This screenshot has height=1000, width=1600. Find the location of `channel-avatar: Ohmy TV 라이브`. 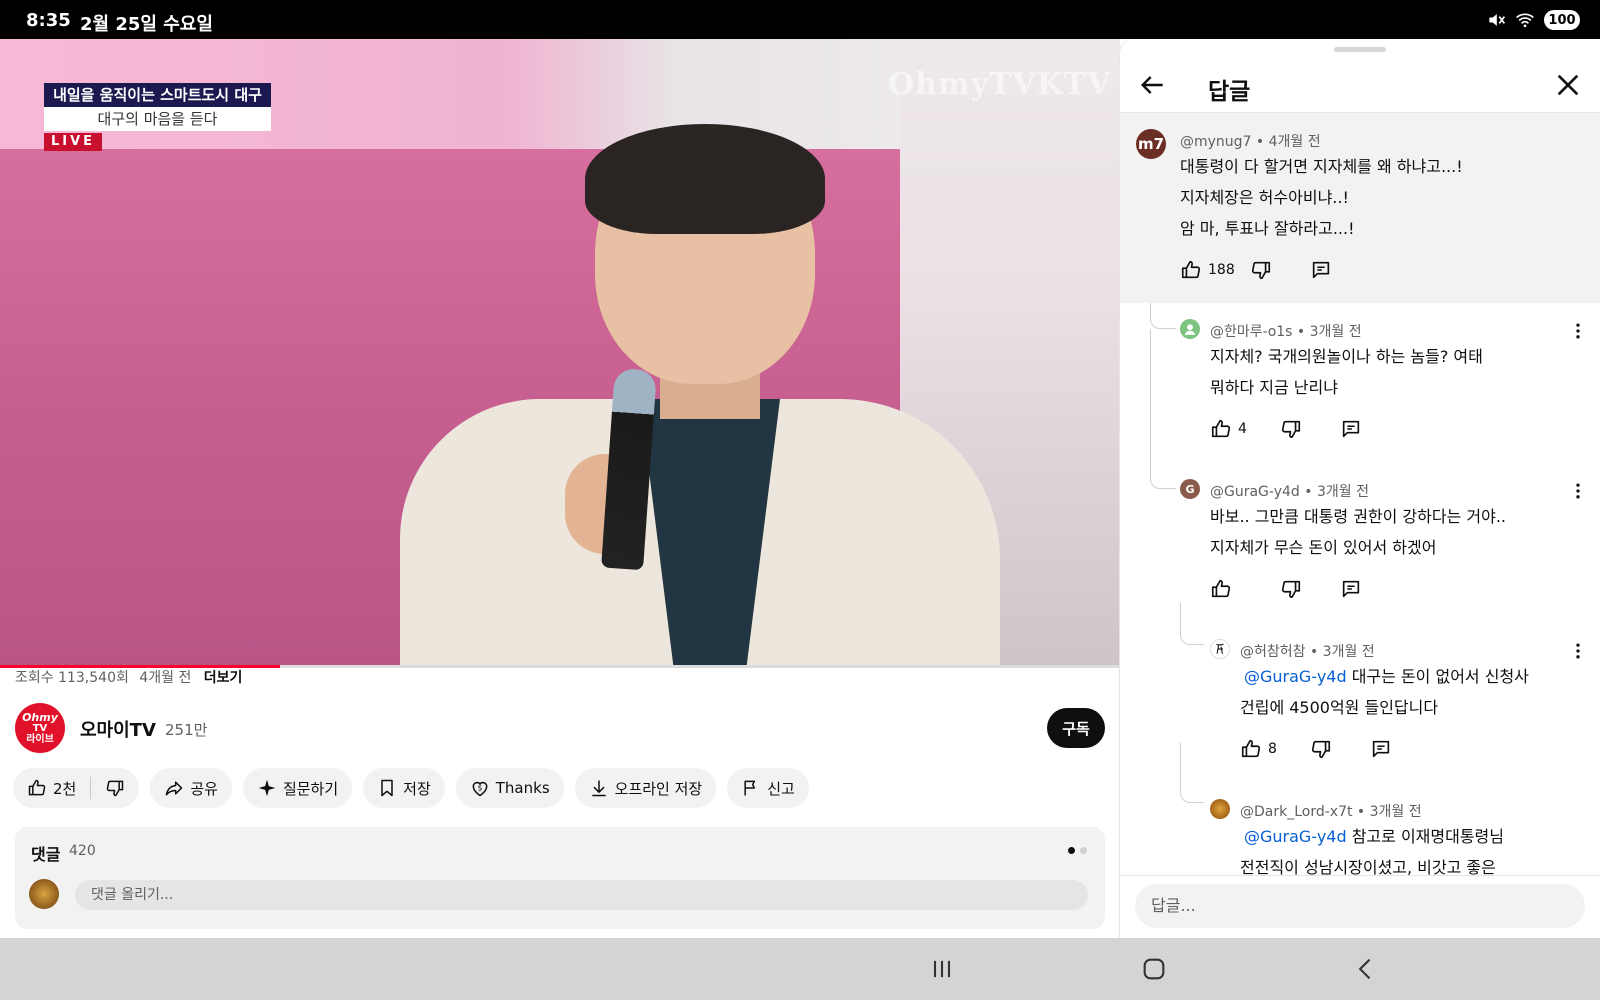

channel-avatar: Ohmy TV 라이브 is located at coordinates (40, 728).